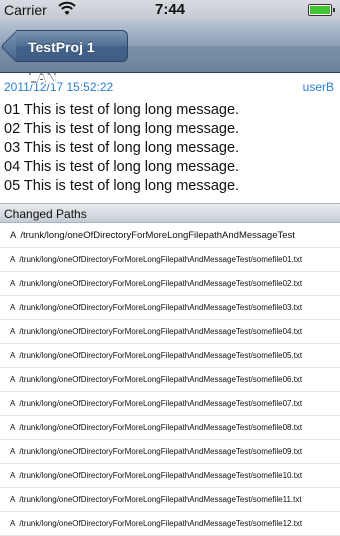 The height and width of the screenshot is (536, 340). What do you see at coordinates (122, 129) in the screenshot?
I see `message-line: 02 This is test of long long message.` at bounding box center [122, 129].